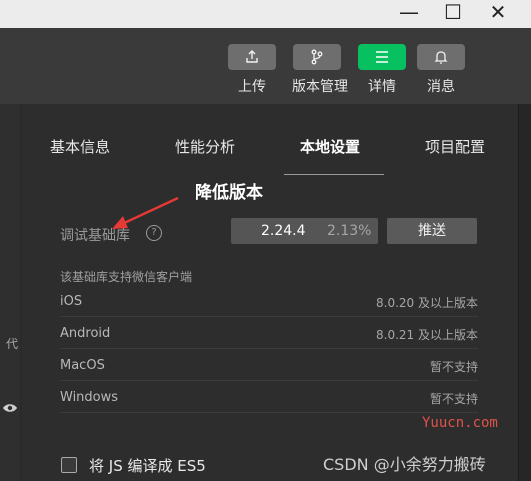 The height and width of the screenshot is (481, 531). Describe the element at coordinates (269, 305) in the screenshot. I see `platform-row-ios: iOS 8.0.20 及以上版本` at that location.